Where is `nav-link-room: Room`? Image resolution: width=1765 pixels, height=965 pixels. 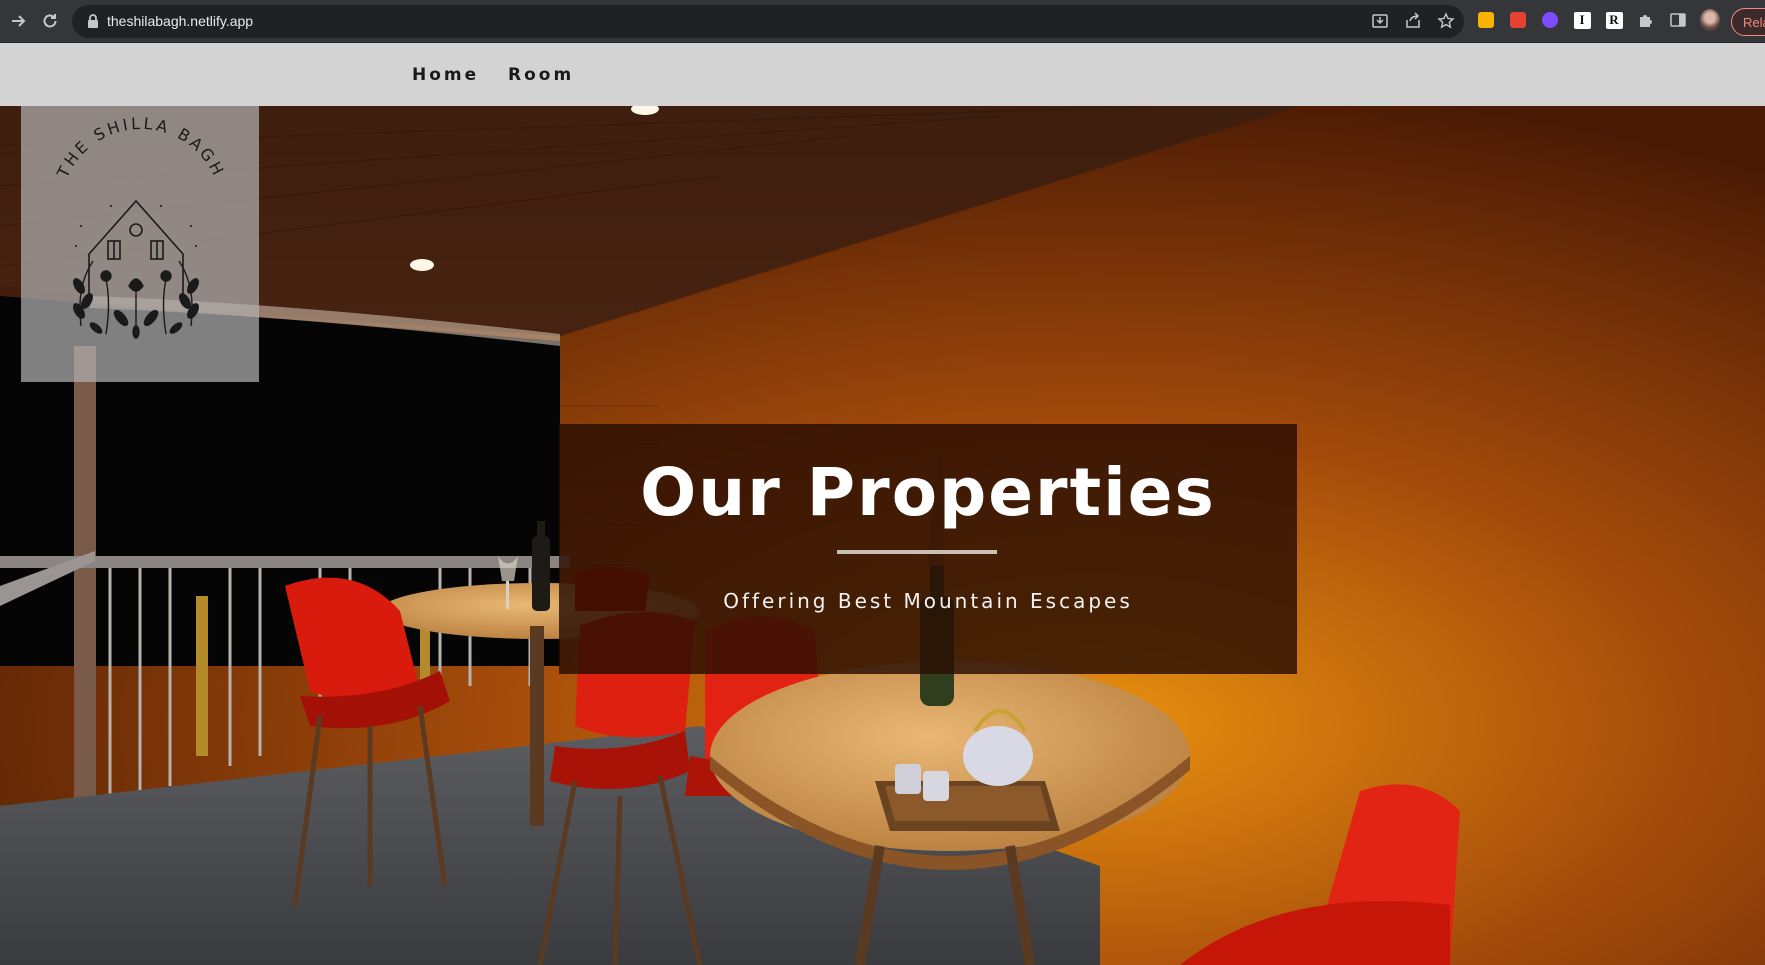
nav-link-room: Room is located at coordinates (541, 75).